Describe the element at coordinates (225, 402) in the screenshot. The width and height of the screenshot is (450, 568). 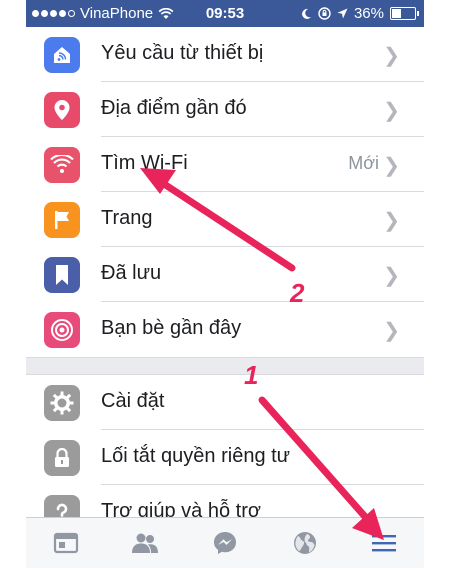
I see `menu-item-settings: Cài đặt` at that location.